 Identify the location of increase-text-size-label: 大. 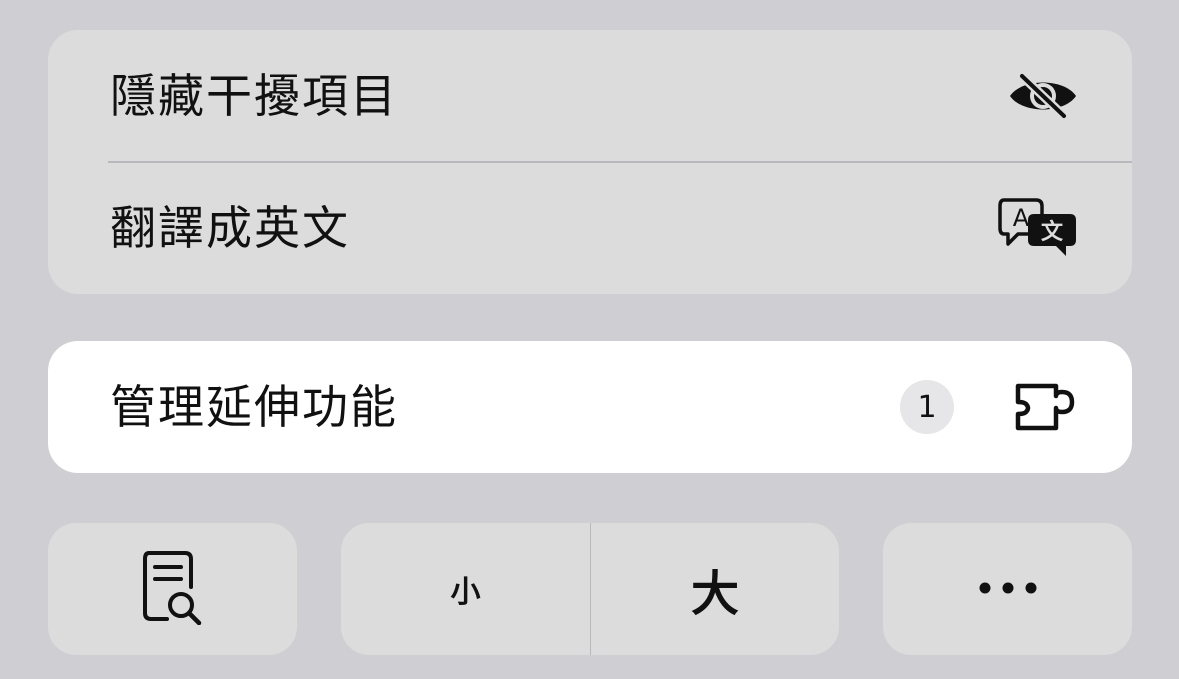
(714, 594).